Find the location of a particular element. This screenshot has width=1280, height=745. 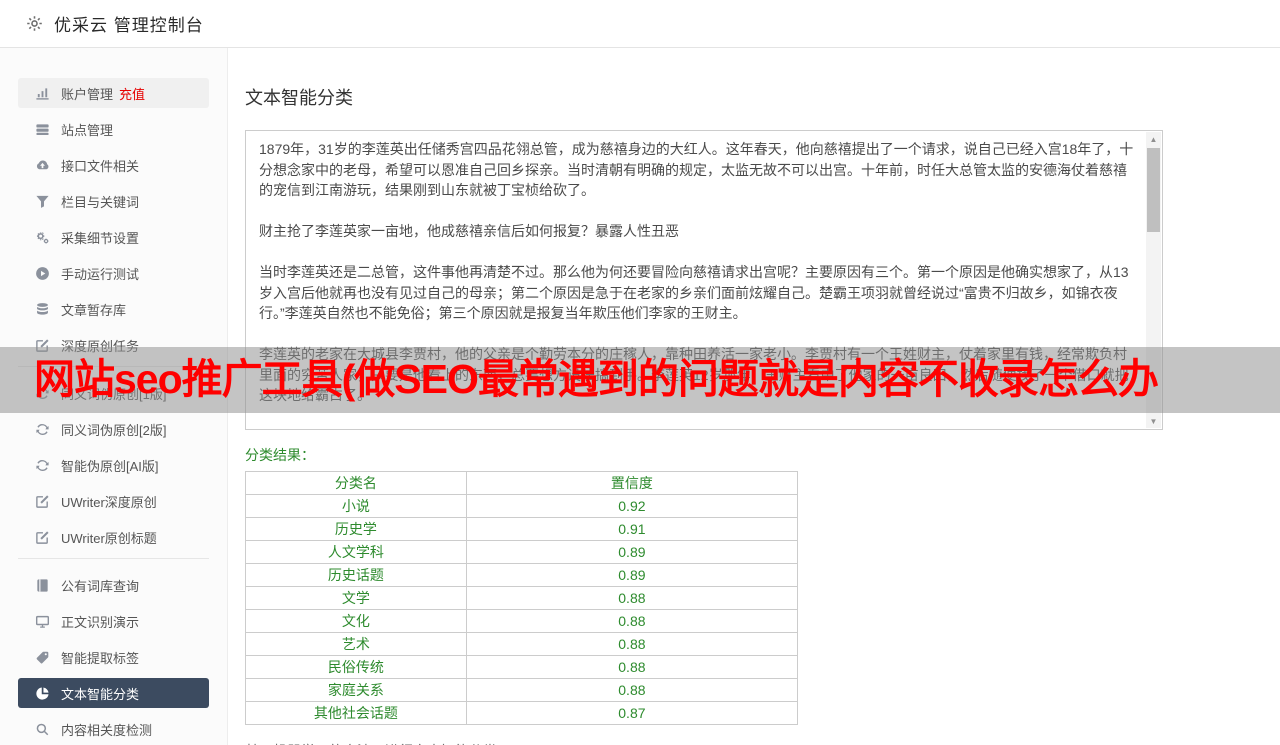

sidebar-item-collection-settings: 采集细节设置 is located at coordinates (113, 237).